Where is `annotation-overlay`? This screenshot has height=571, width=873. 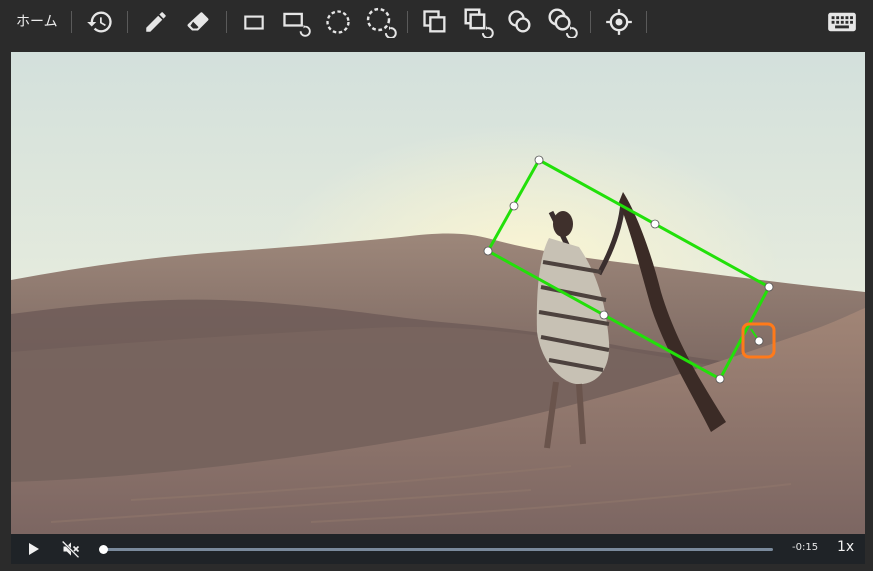
annotation-overlay is located at coordinates (629, 269).